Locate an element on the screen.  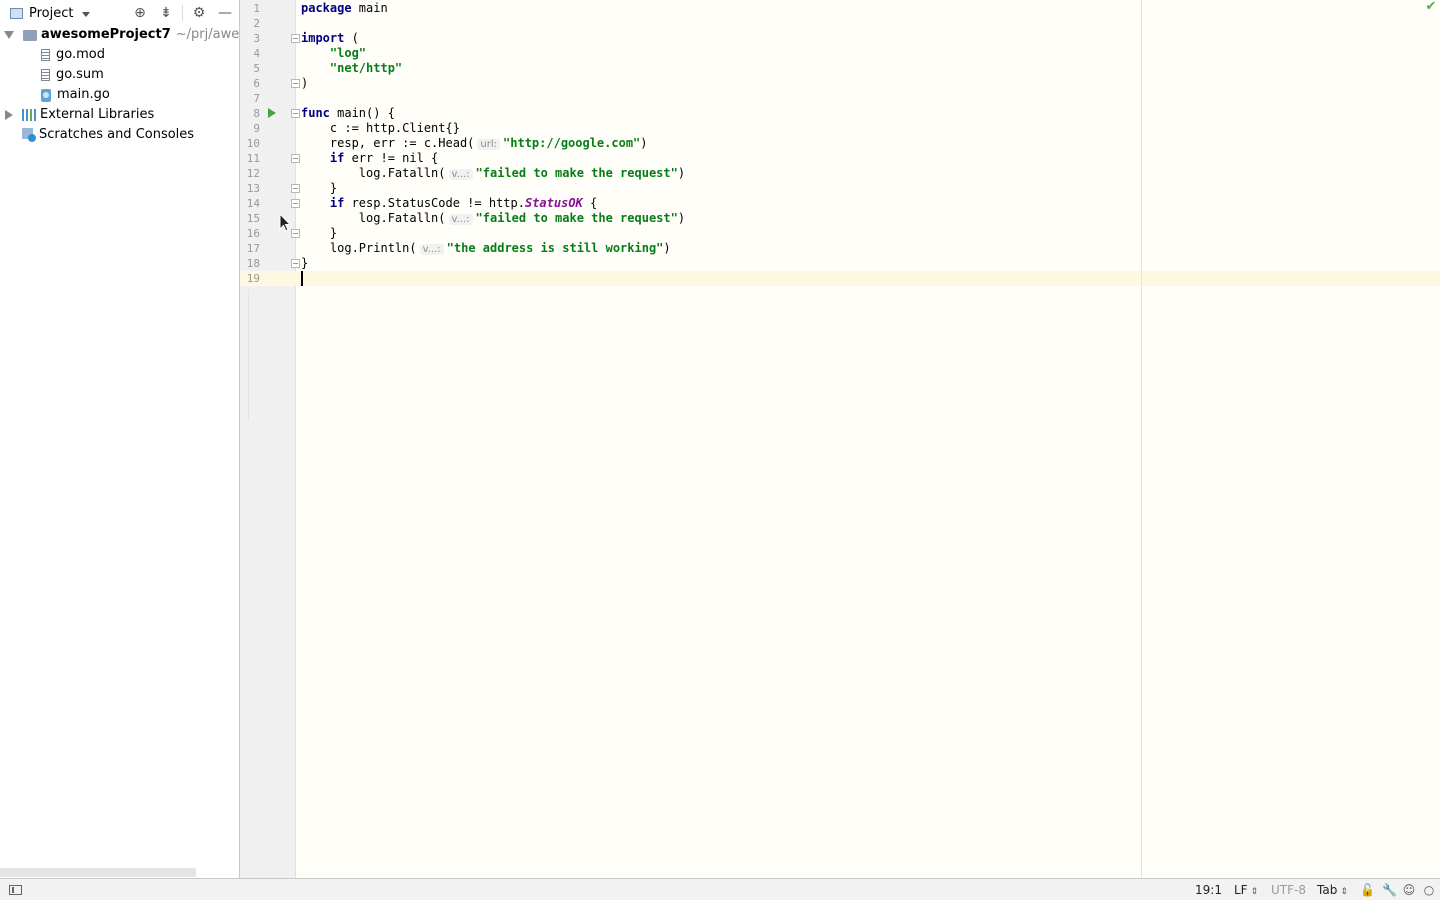
tree-item-label: External Libraries is located at coordinates (97, 114).